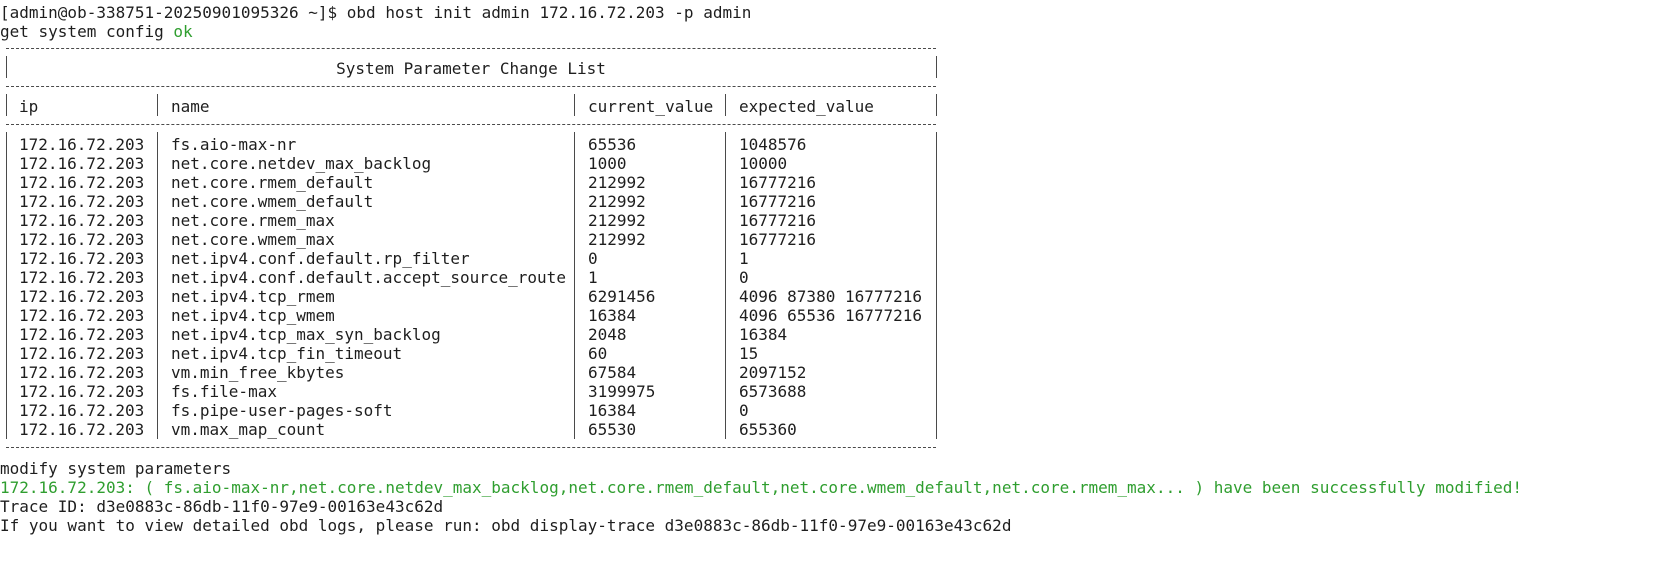  I want to click on header-current-value: current_value, so click(651, 106).